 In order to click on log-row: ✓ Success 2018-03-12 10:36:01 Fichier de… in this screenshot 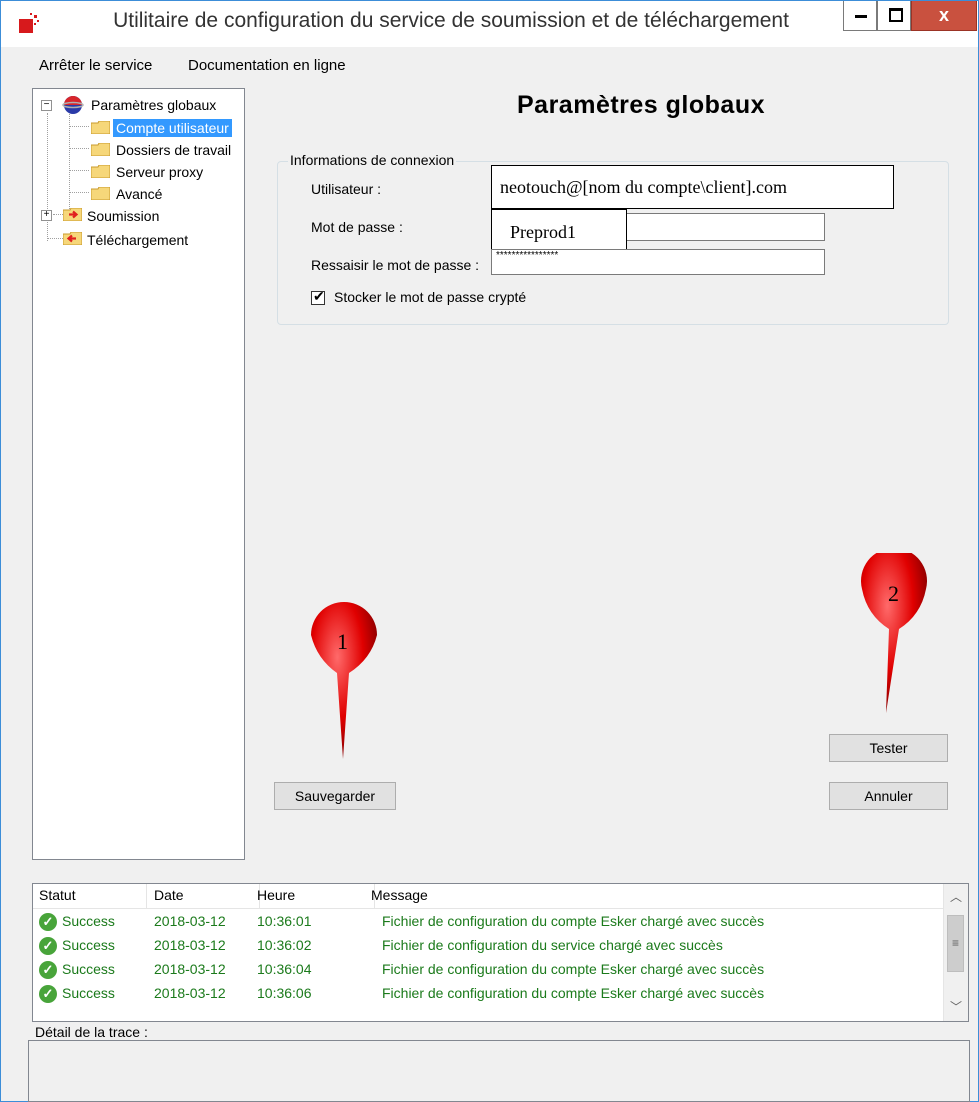, I will do `click(488, 922)`.